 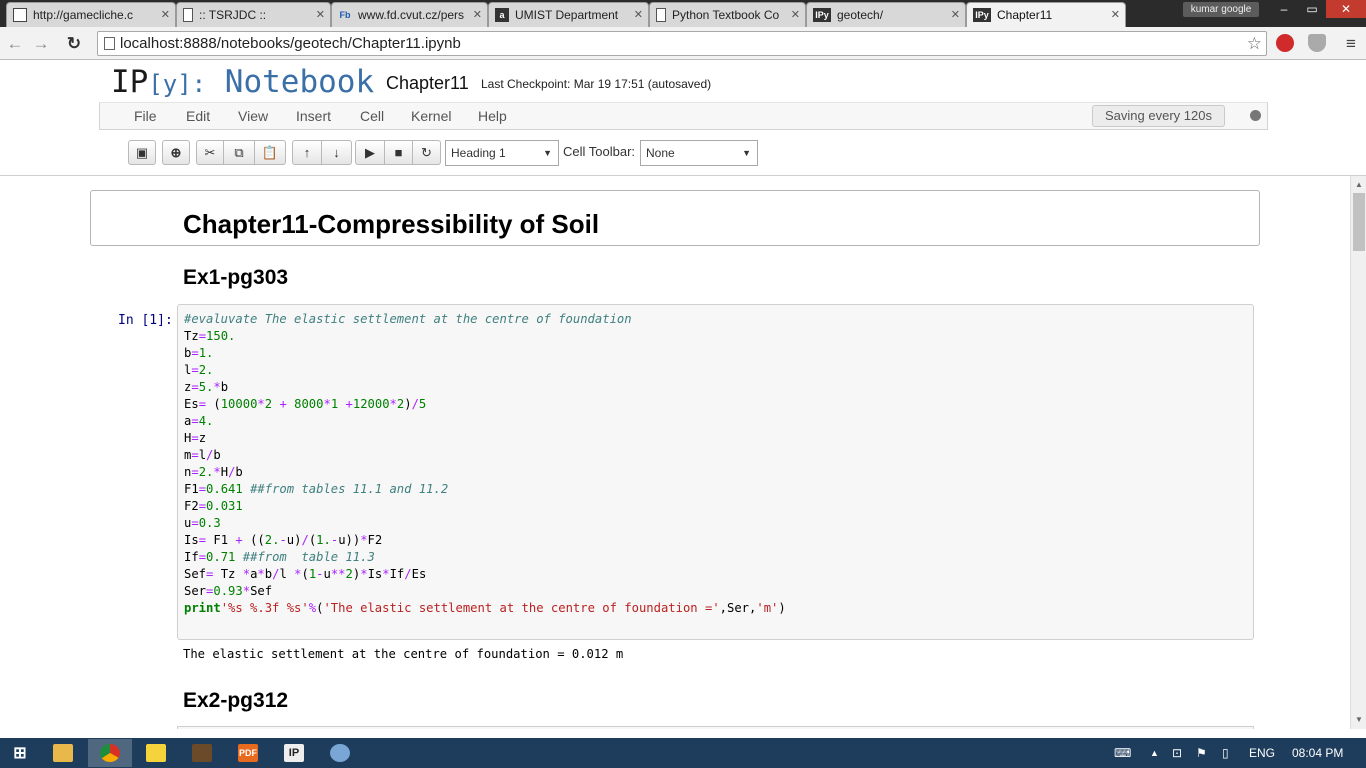 I want to click on tab-tsrjdc: :: TSRJDC :: ✕, so click(x=253, y=14).